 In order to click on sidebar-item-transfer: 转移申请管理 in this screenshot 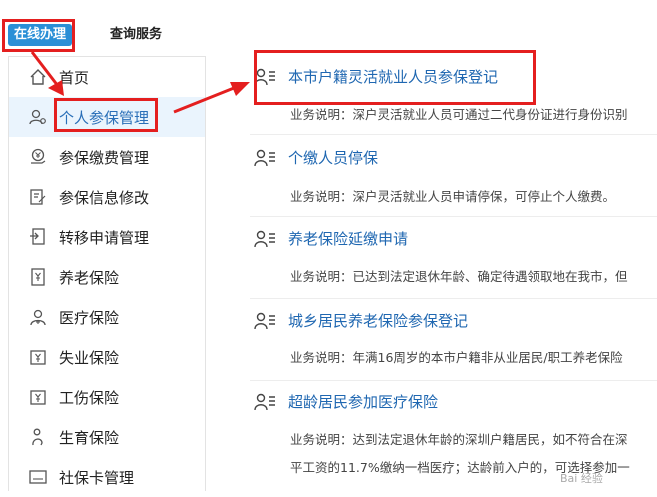, I will do `click(107, 237)`.